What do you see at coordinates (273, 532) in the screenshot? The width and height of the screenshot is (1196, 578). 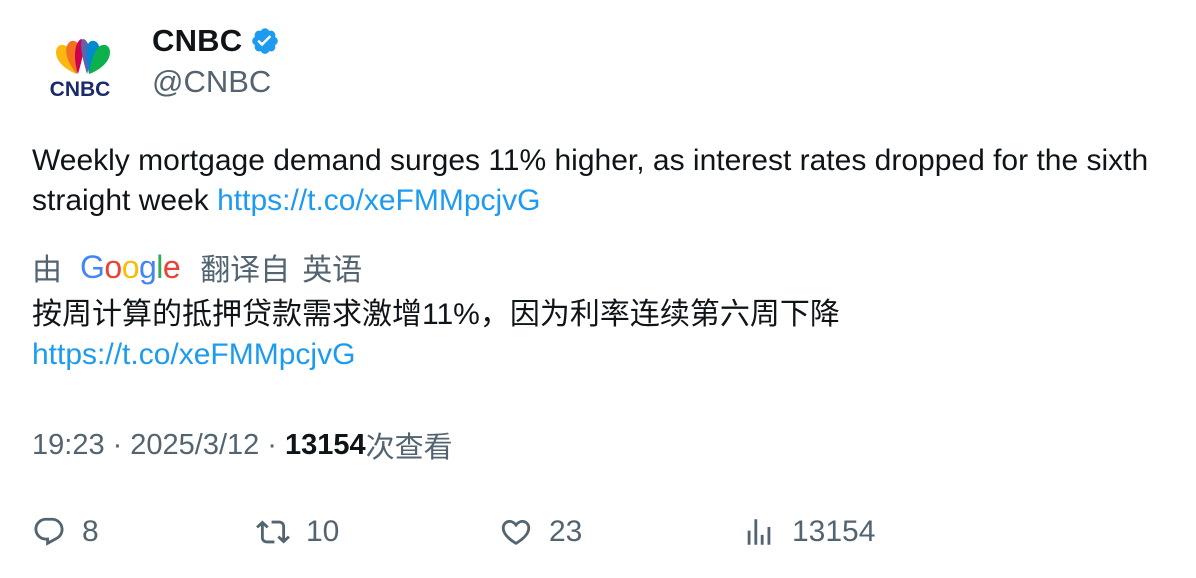 I see `retweet-icon` at bounding box center [273, 532].